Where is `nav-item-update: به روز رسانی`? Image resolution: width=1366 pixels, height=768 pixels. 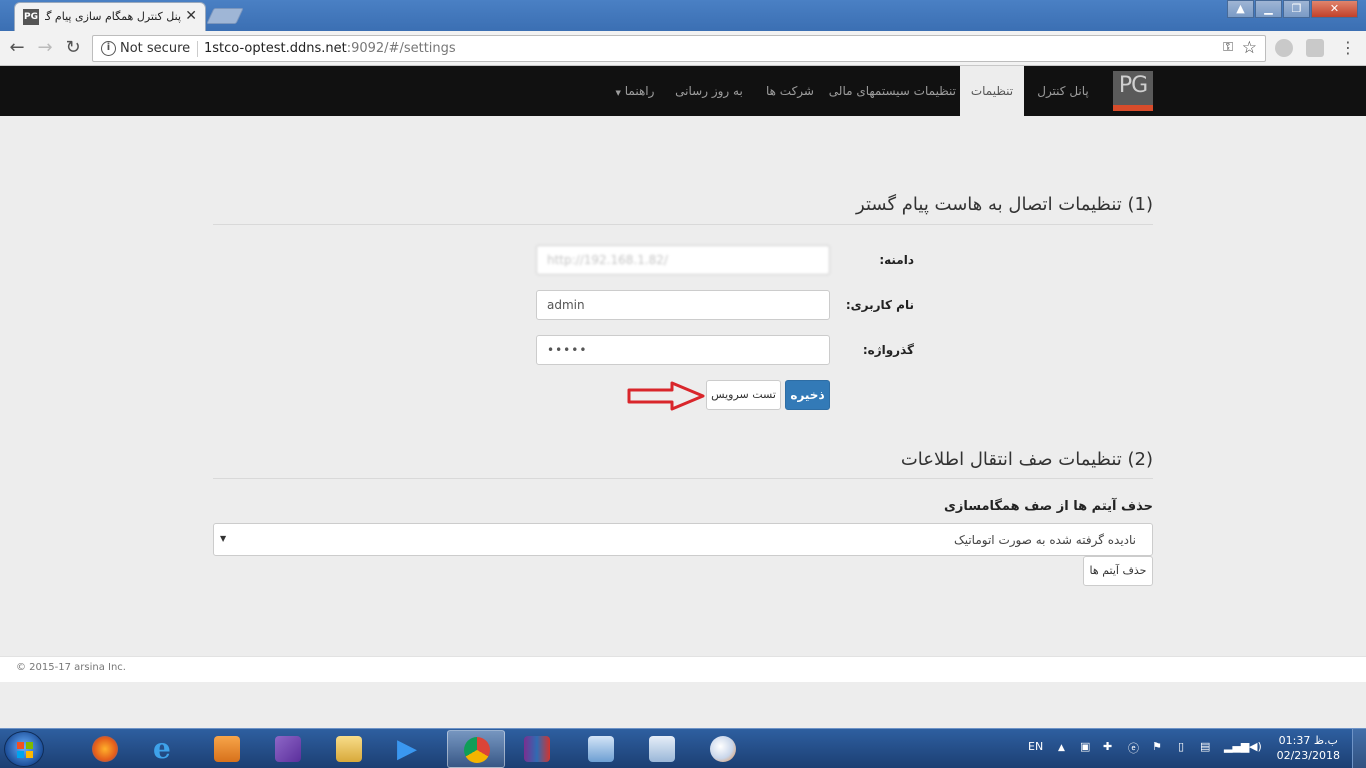
nav-item-update: به روز رسانی is located at coordinates (709, 91).